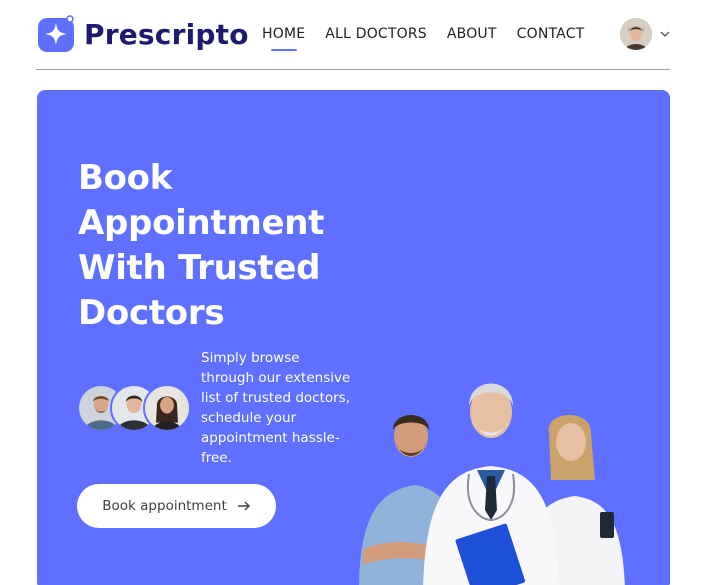 Image resolution: width=716 pixels, height=585 pixels. I want to click on profile-menu, so click(646, 34).